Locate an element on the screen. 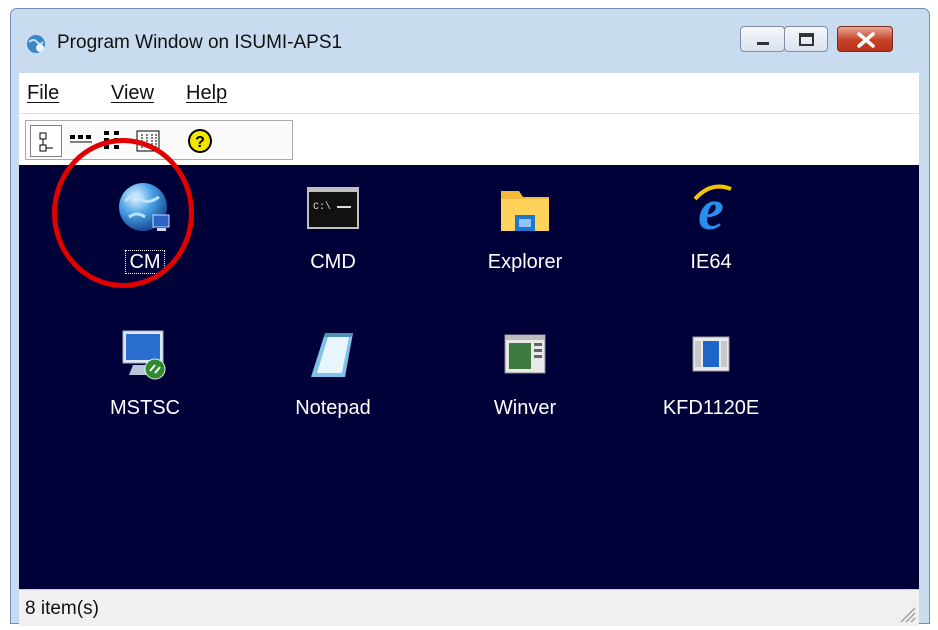 Image resolution: width=938 pixels, height=630 pixels. program-label: Explorer is located at coordinates (525, 262).